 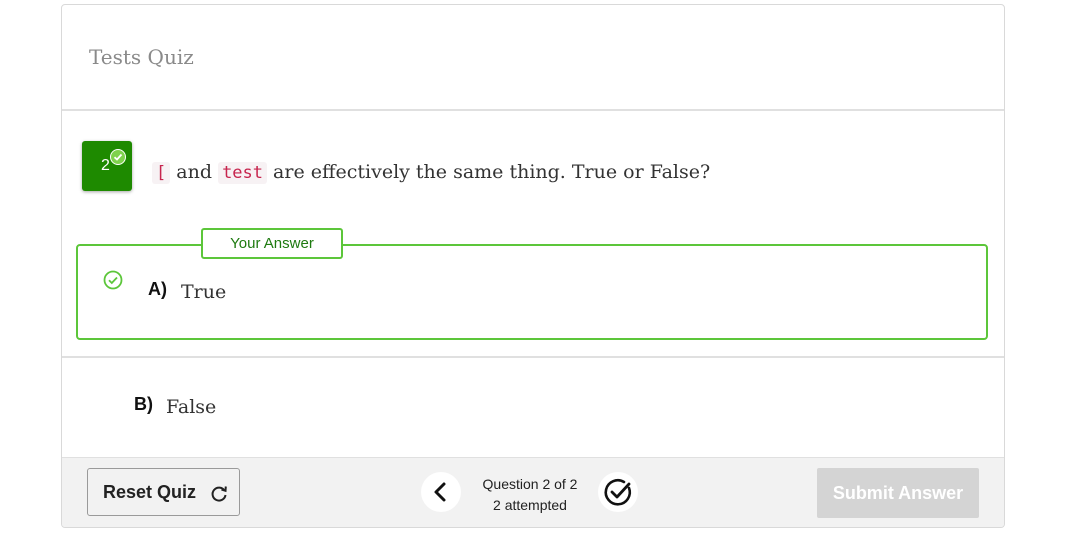 I want to click on header-divider, so click(x=533, y=110).